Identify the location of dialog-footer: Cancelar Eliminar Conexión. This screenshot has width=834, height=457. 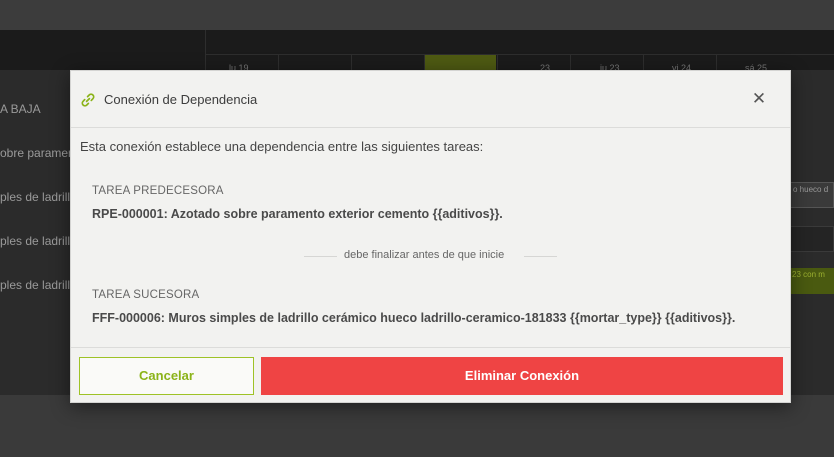
(430, 375).